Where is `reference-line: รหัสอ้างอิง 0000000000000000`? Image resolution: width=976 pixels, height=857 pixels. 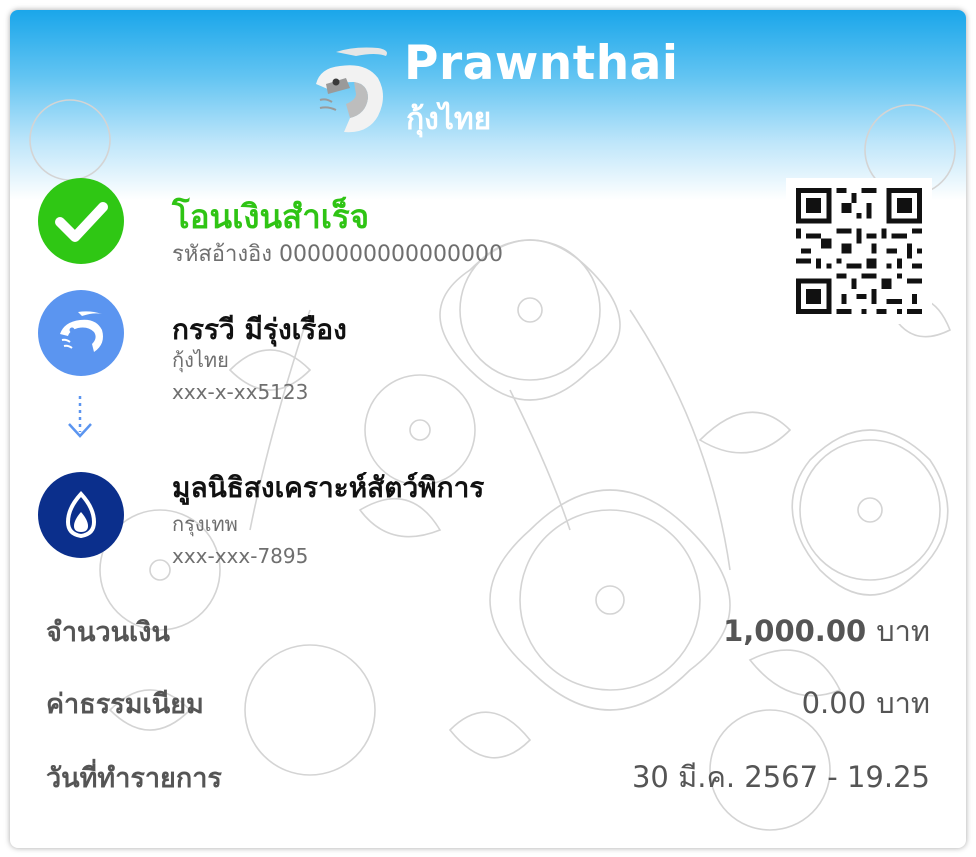 reference-line: รหัสอ้างอิง 0000000000000000 is located at coordinates (337, 253).